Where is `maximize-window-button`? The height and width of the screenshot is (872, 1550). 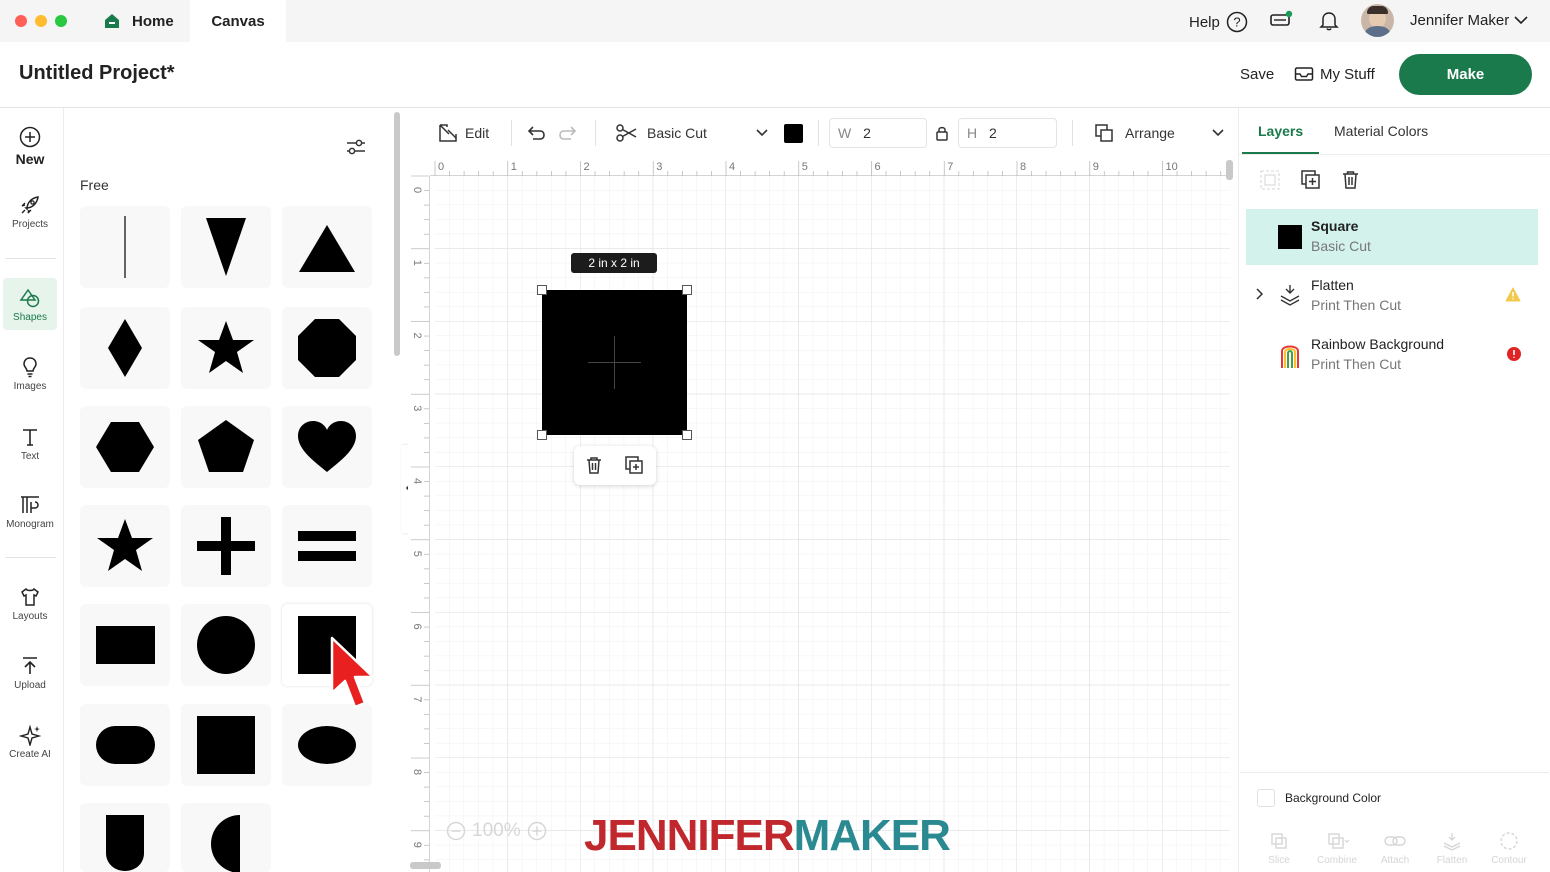
maximize-window-button is located at coordinates (61, 21).